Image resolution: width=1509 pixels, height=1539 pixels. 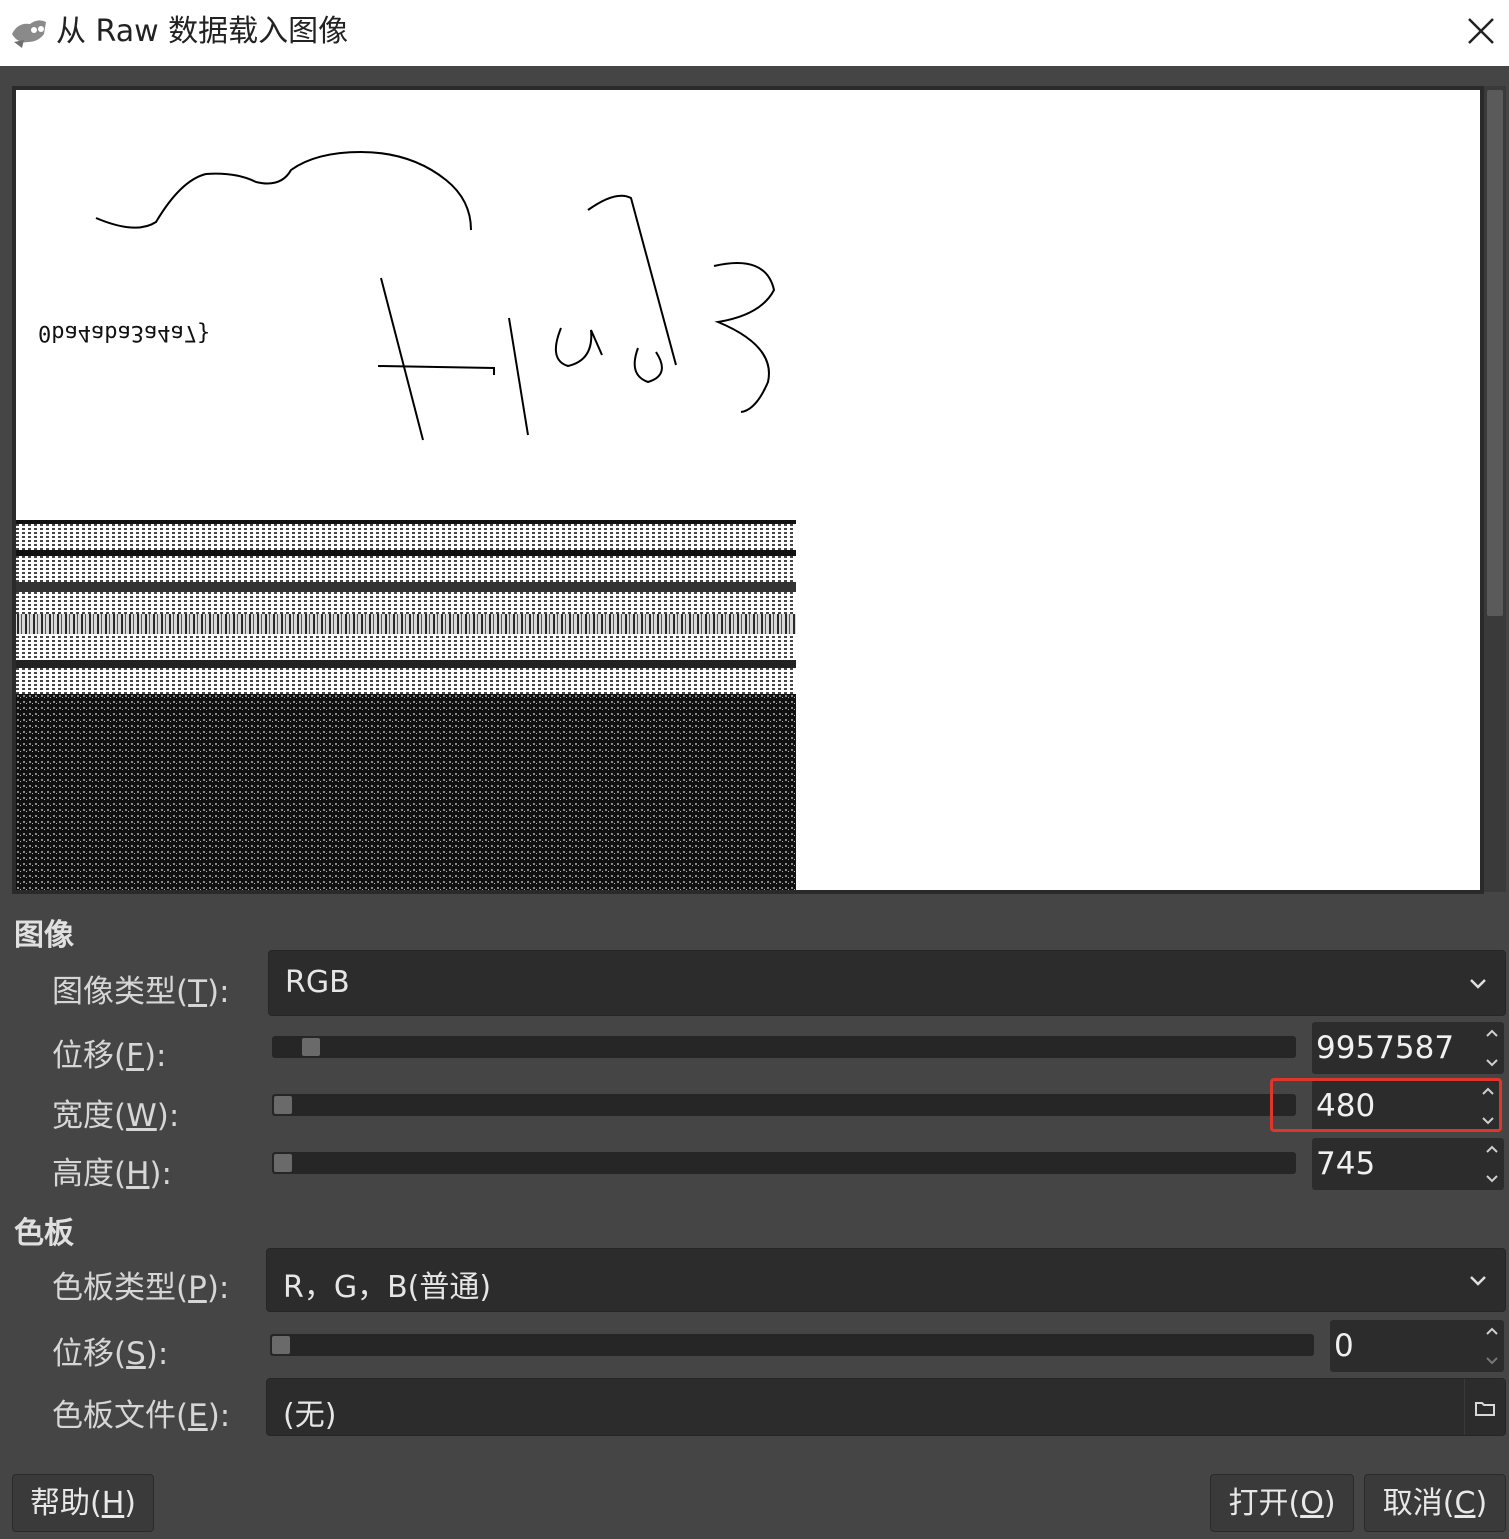 What do you see at coordinates (1346, 1164) in the screenshot?
I see `height-value: 745` at bounding box center [1346, 1164].